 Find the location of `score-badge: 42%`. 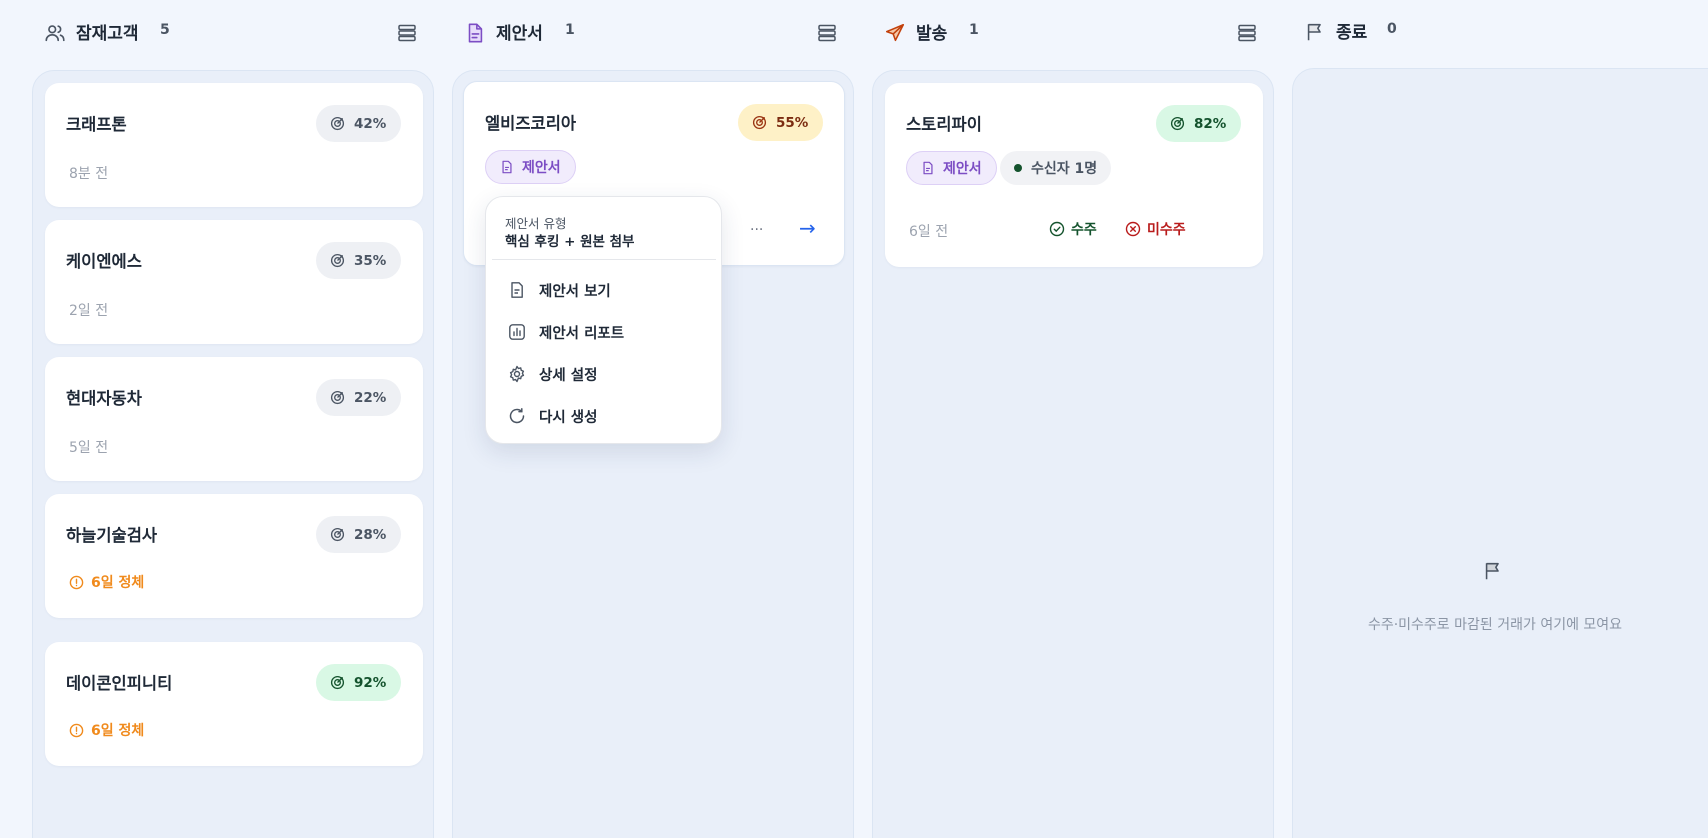

score-badge: 42% is located at coordinates (359, 123).